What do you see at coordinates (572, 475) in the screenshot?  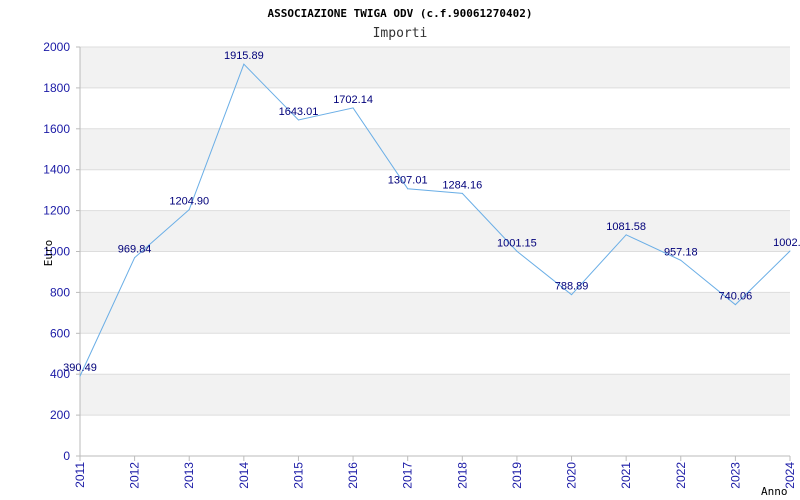 I see `x-tick-label: 2020` at bounding box center [572, 475].